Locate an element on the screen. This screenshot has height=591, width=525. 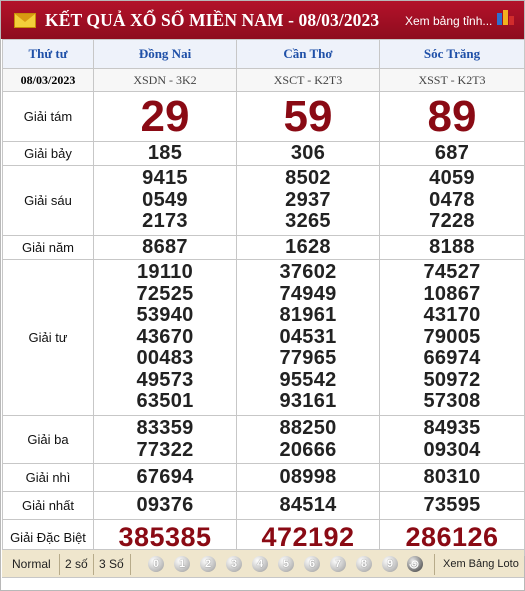
prize-cell: 306 is located at coordinates (308, 153).